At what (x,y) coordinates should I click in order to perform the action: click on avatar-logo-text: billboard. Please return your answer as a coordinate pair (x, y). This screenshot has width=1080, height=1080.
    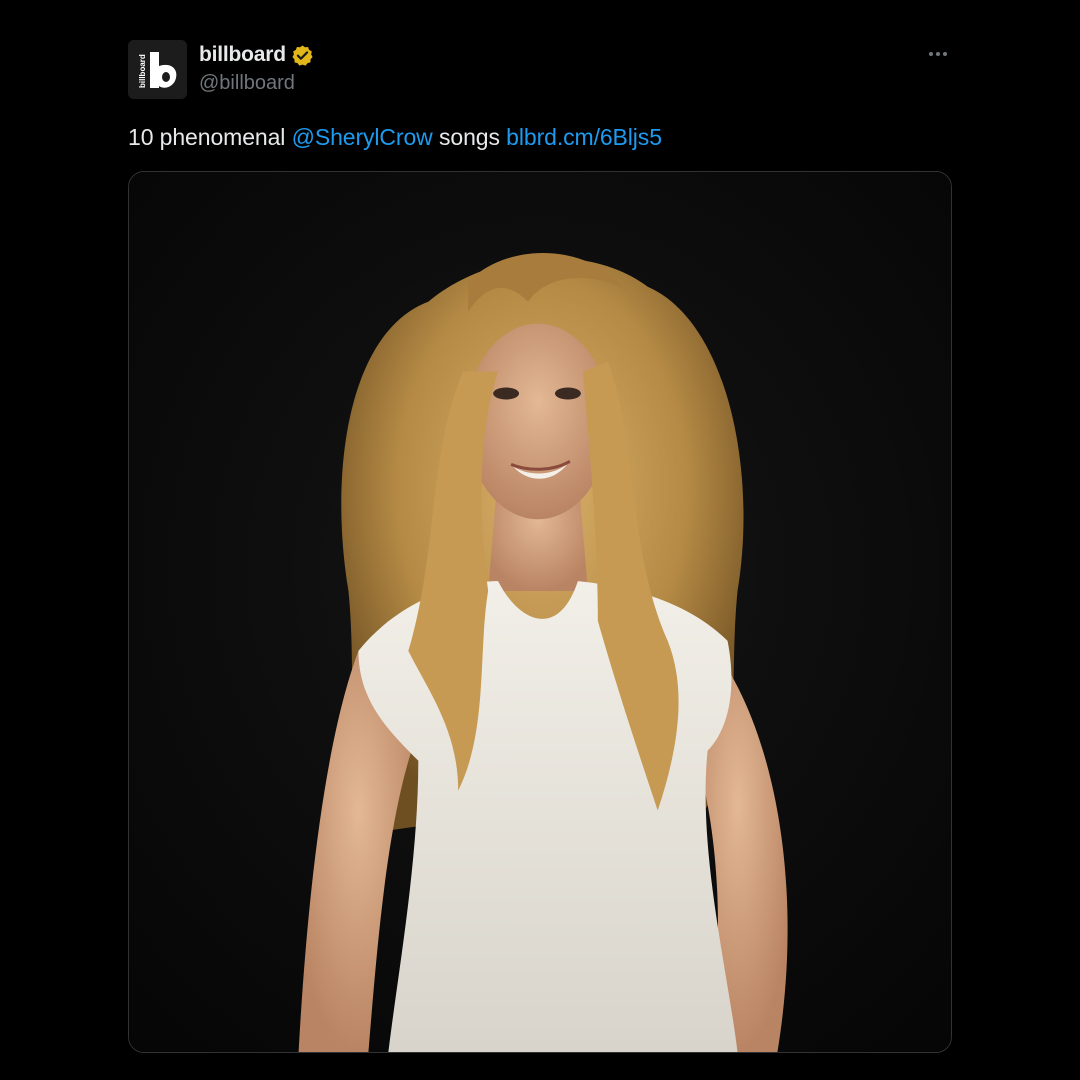
    Looking at the image, I should click on (142, 71).